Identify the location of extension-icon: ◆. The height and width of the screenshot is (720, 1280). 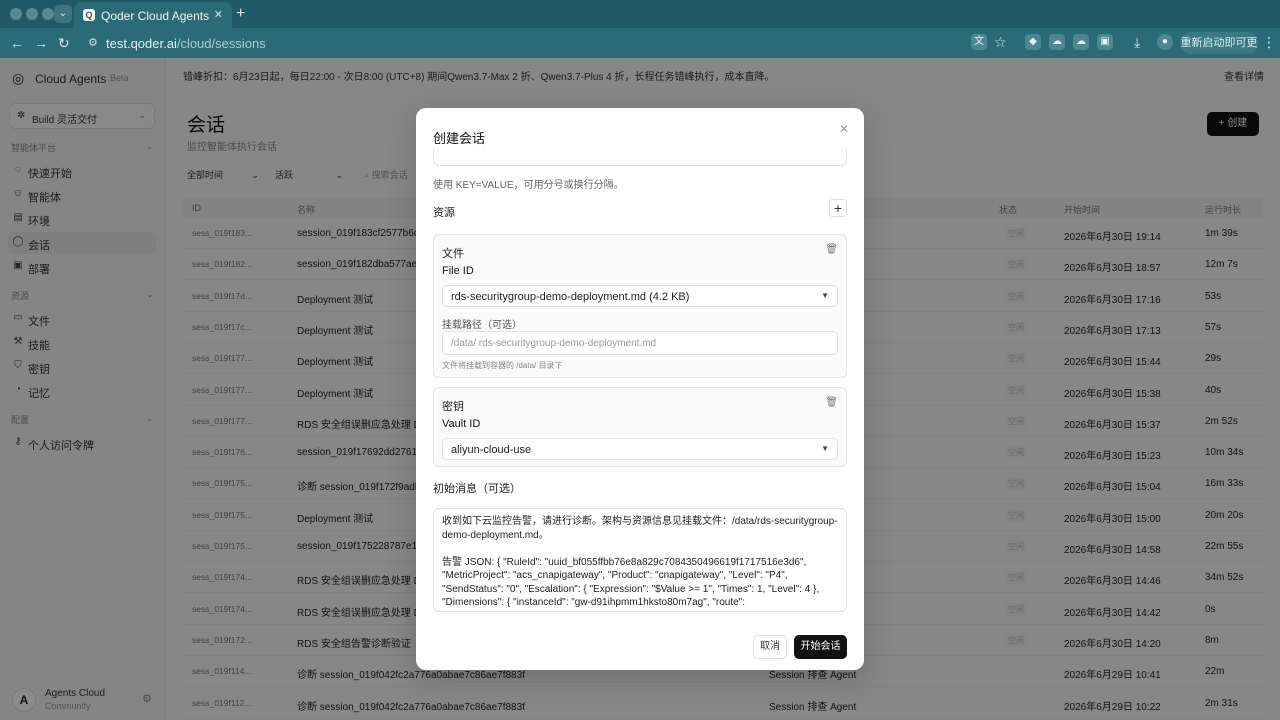
(1033, 42).